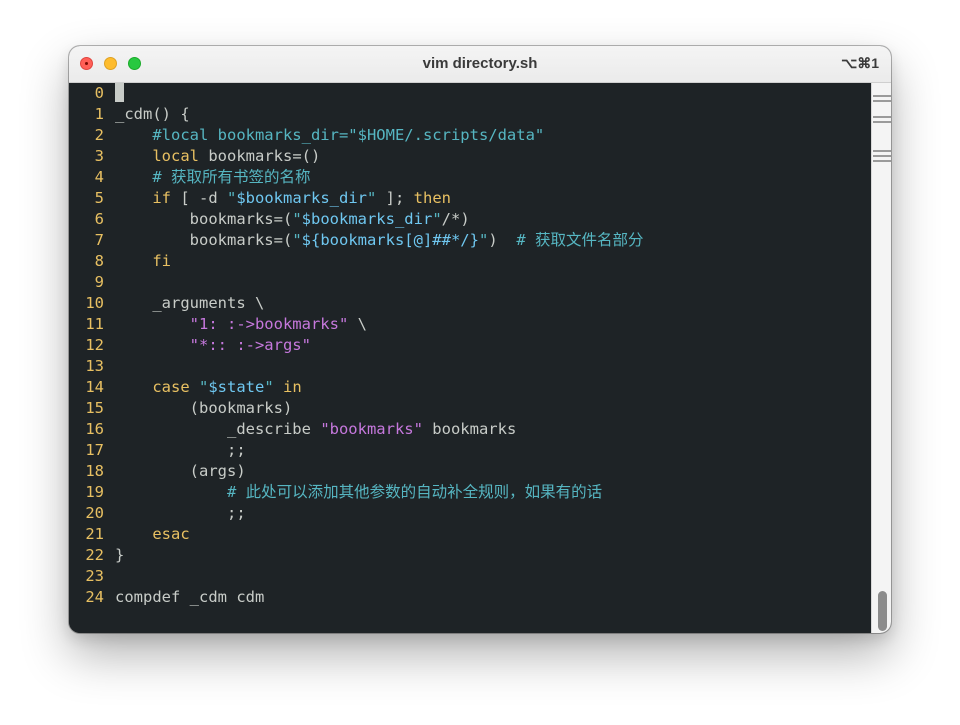 This screenshot has height=725, width=960. Describe the element at coordinates (470, 345) in the screenshot. I see `code-line: 12 "*:: :->args"` at that location.